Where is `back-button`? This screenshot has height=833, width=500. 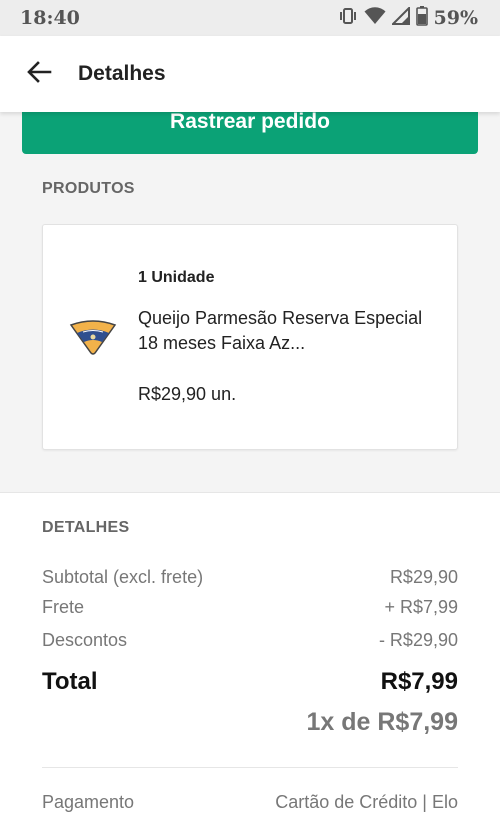 back-button is located at coordinates (39, 74).